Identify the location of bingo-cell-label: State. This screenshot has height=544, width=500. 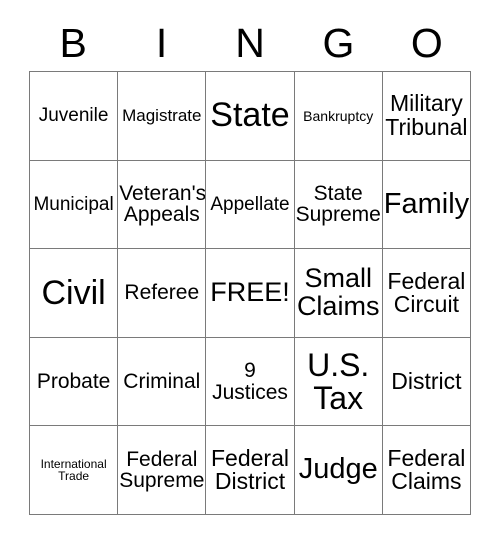
(250, 115).